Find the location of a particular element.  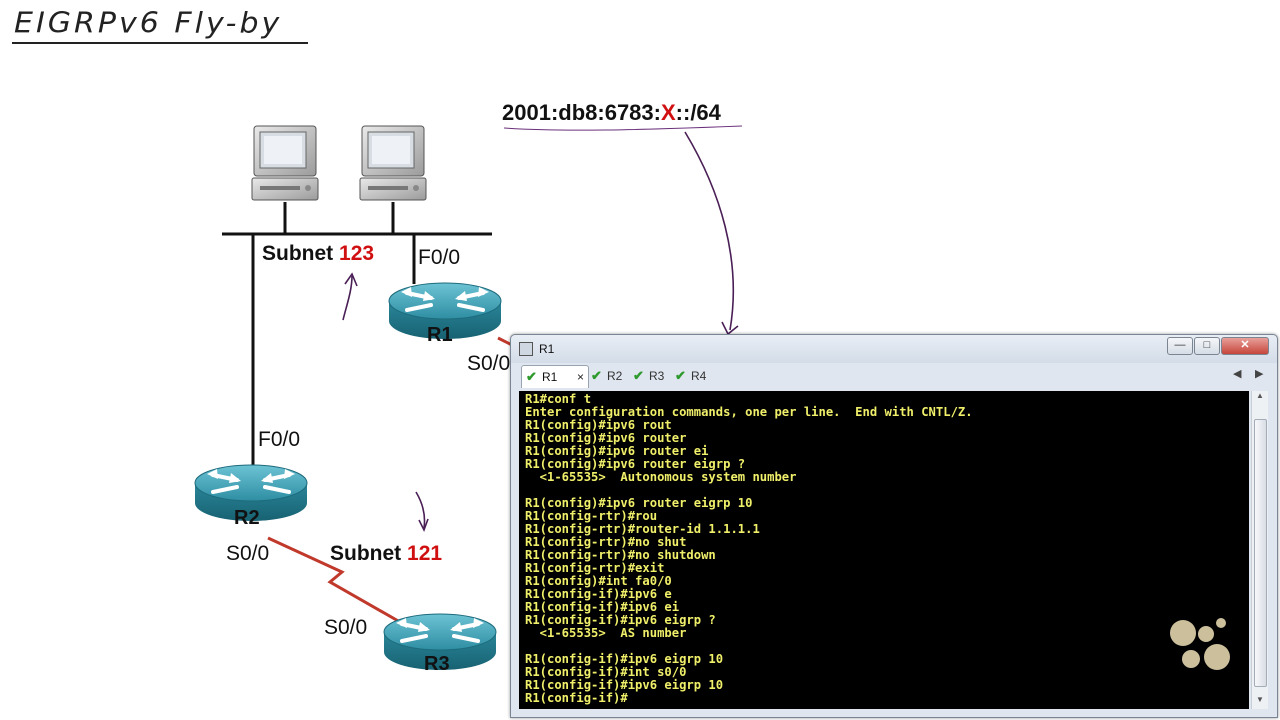

tab-prev-icon: ◀ is located at coordinates (1237, 373).